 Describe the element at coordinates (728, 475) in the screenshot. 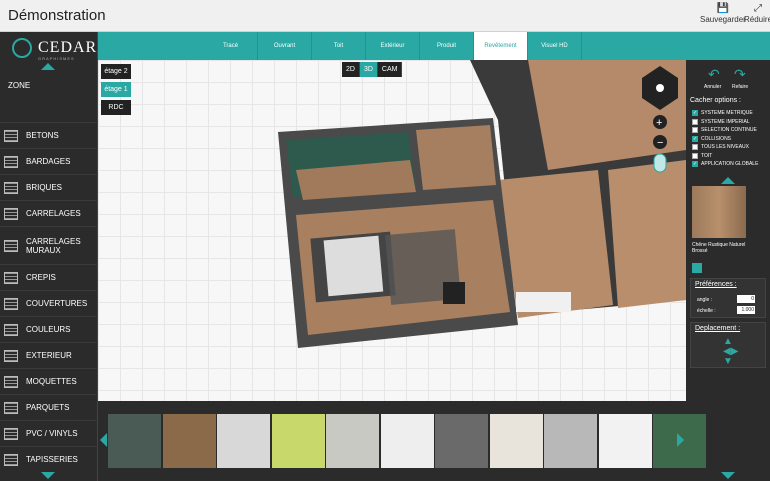

I see `options-down-arrow-icon` at that location.